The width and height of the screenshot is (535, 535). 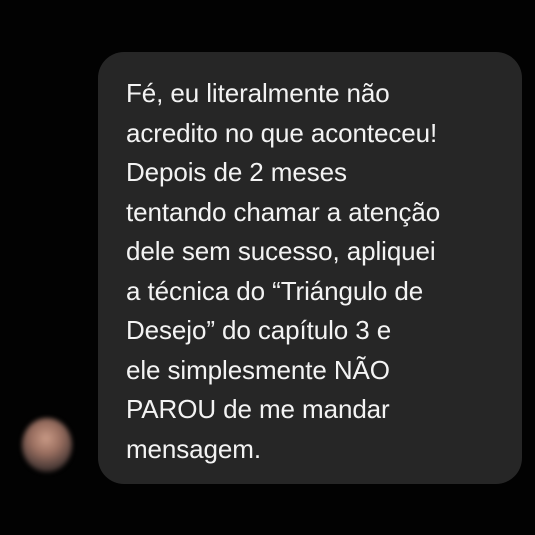 I want to click on message-line: mensagem., so click(x=193, y=448).